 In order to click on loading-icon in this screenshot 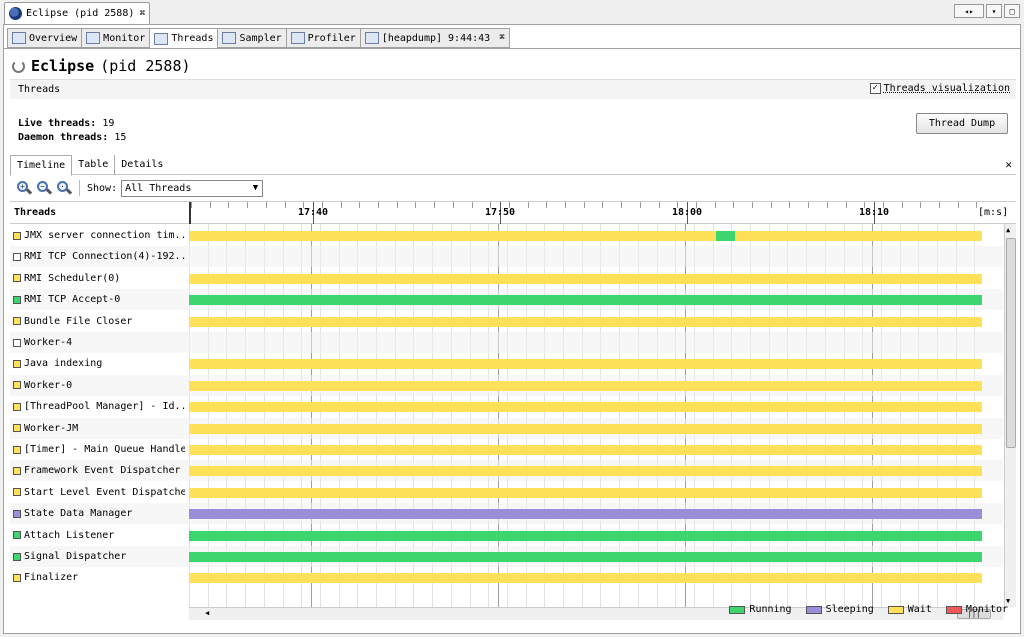, I will do `click(18, 66)`.